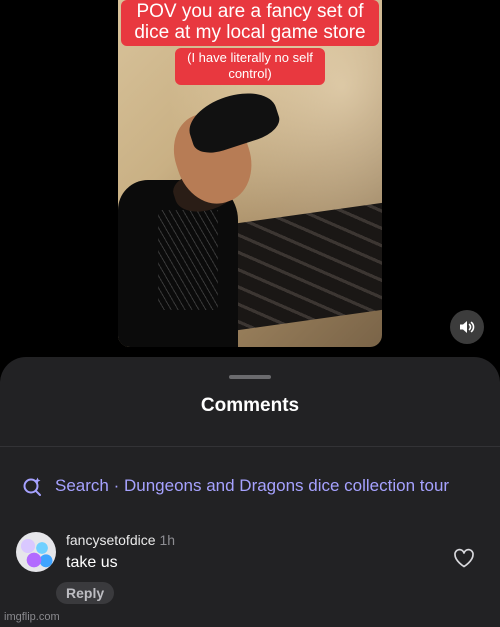  What do you see at coordinates (250, 377) in the screenshot?
I see `sheet-drag-handle` at bounding box center [250, 377].